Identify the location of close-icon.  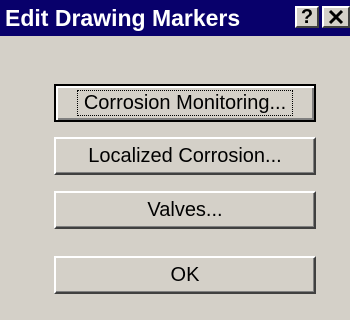
(336, 17).